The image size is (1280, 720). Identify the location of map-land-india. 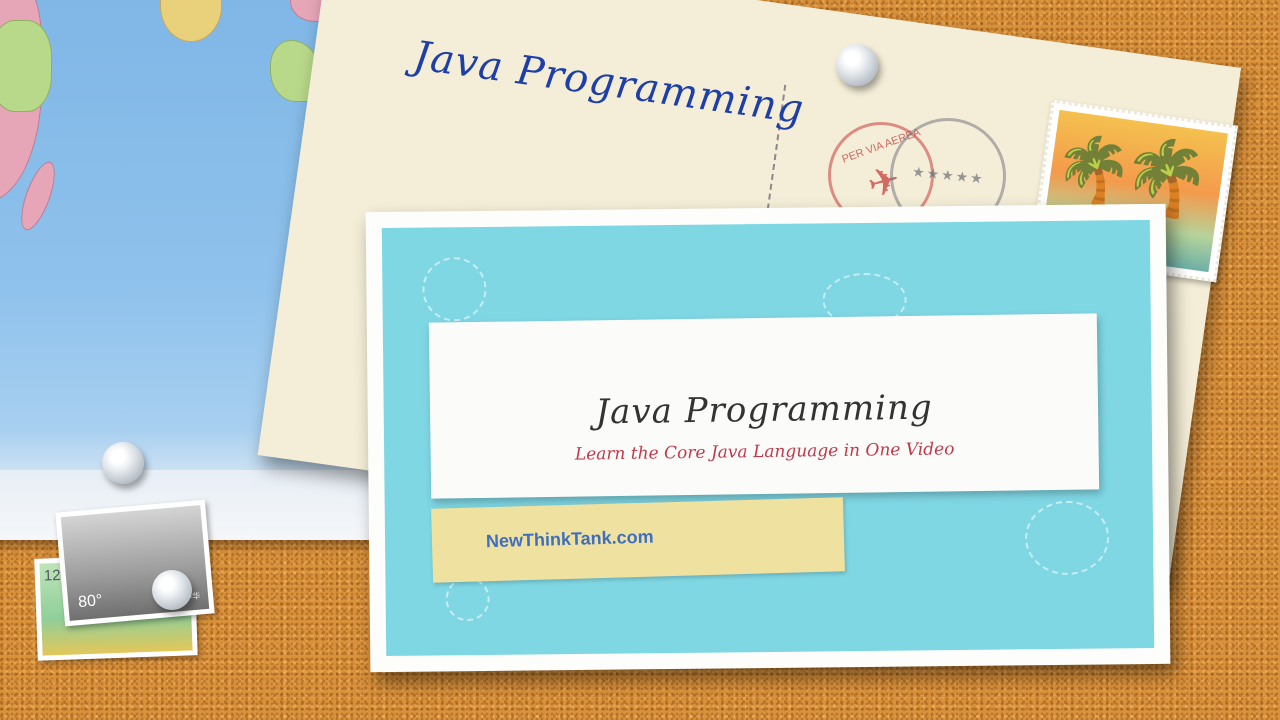
(191, 21).